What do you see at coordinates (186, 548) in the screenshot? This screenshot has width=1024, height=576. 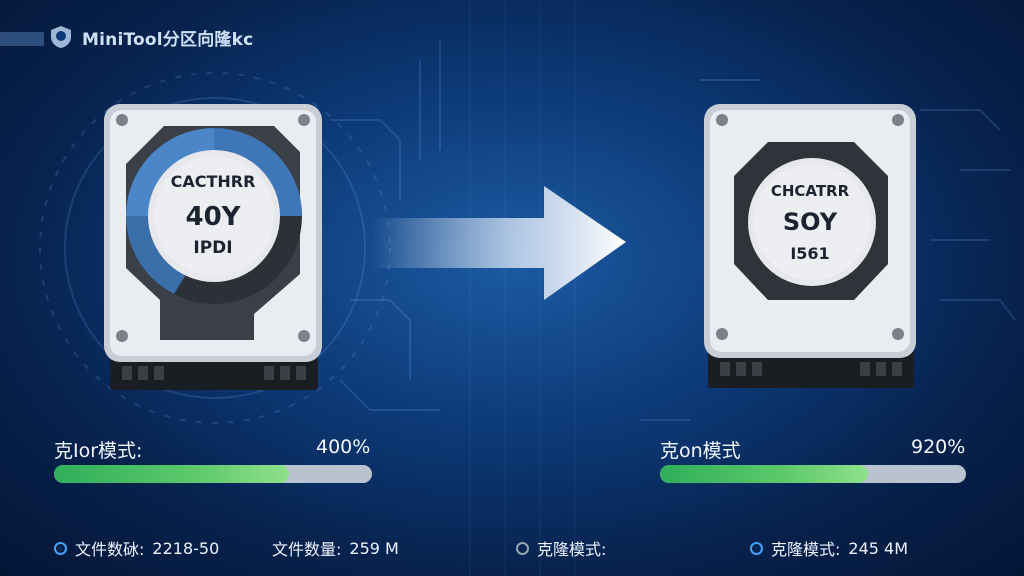 I see `stat-value: 2218-50` at bounding box center [186, 548].